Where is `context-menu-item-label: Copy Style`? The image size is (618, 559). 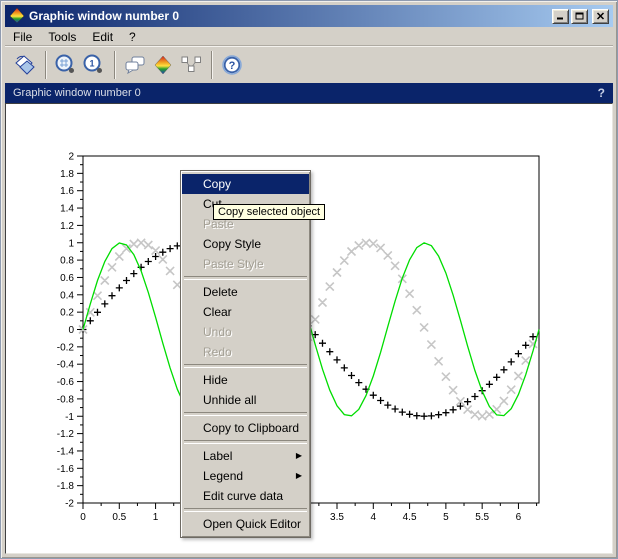 context-menu-item-label: Copy Style is located at coordinates (232, 244).